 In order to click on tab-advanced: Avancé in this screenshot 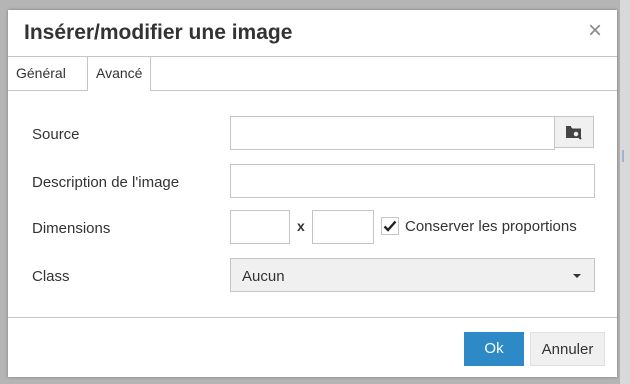, I will do `click(119, 74)`.